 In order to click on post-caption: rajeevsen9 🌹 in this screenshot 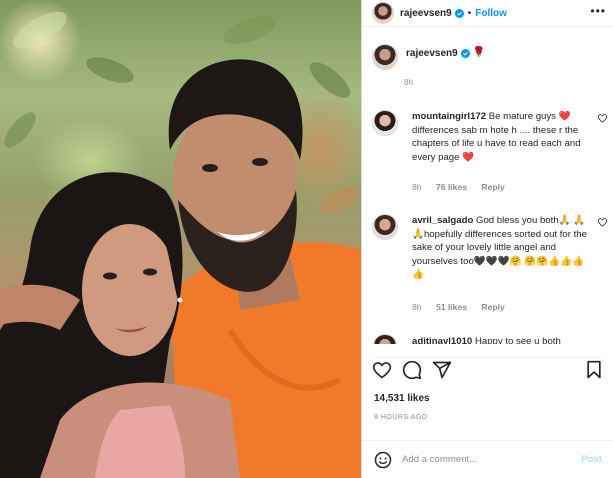, I will do `click(488, 57)`.